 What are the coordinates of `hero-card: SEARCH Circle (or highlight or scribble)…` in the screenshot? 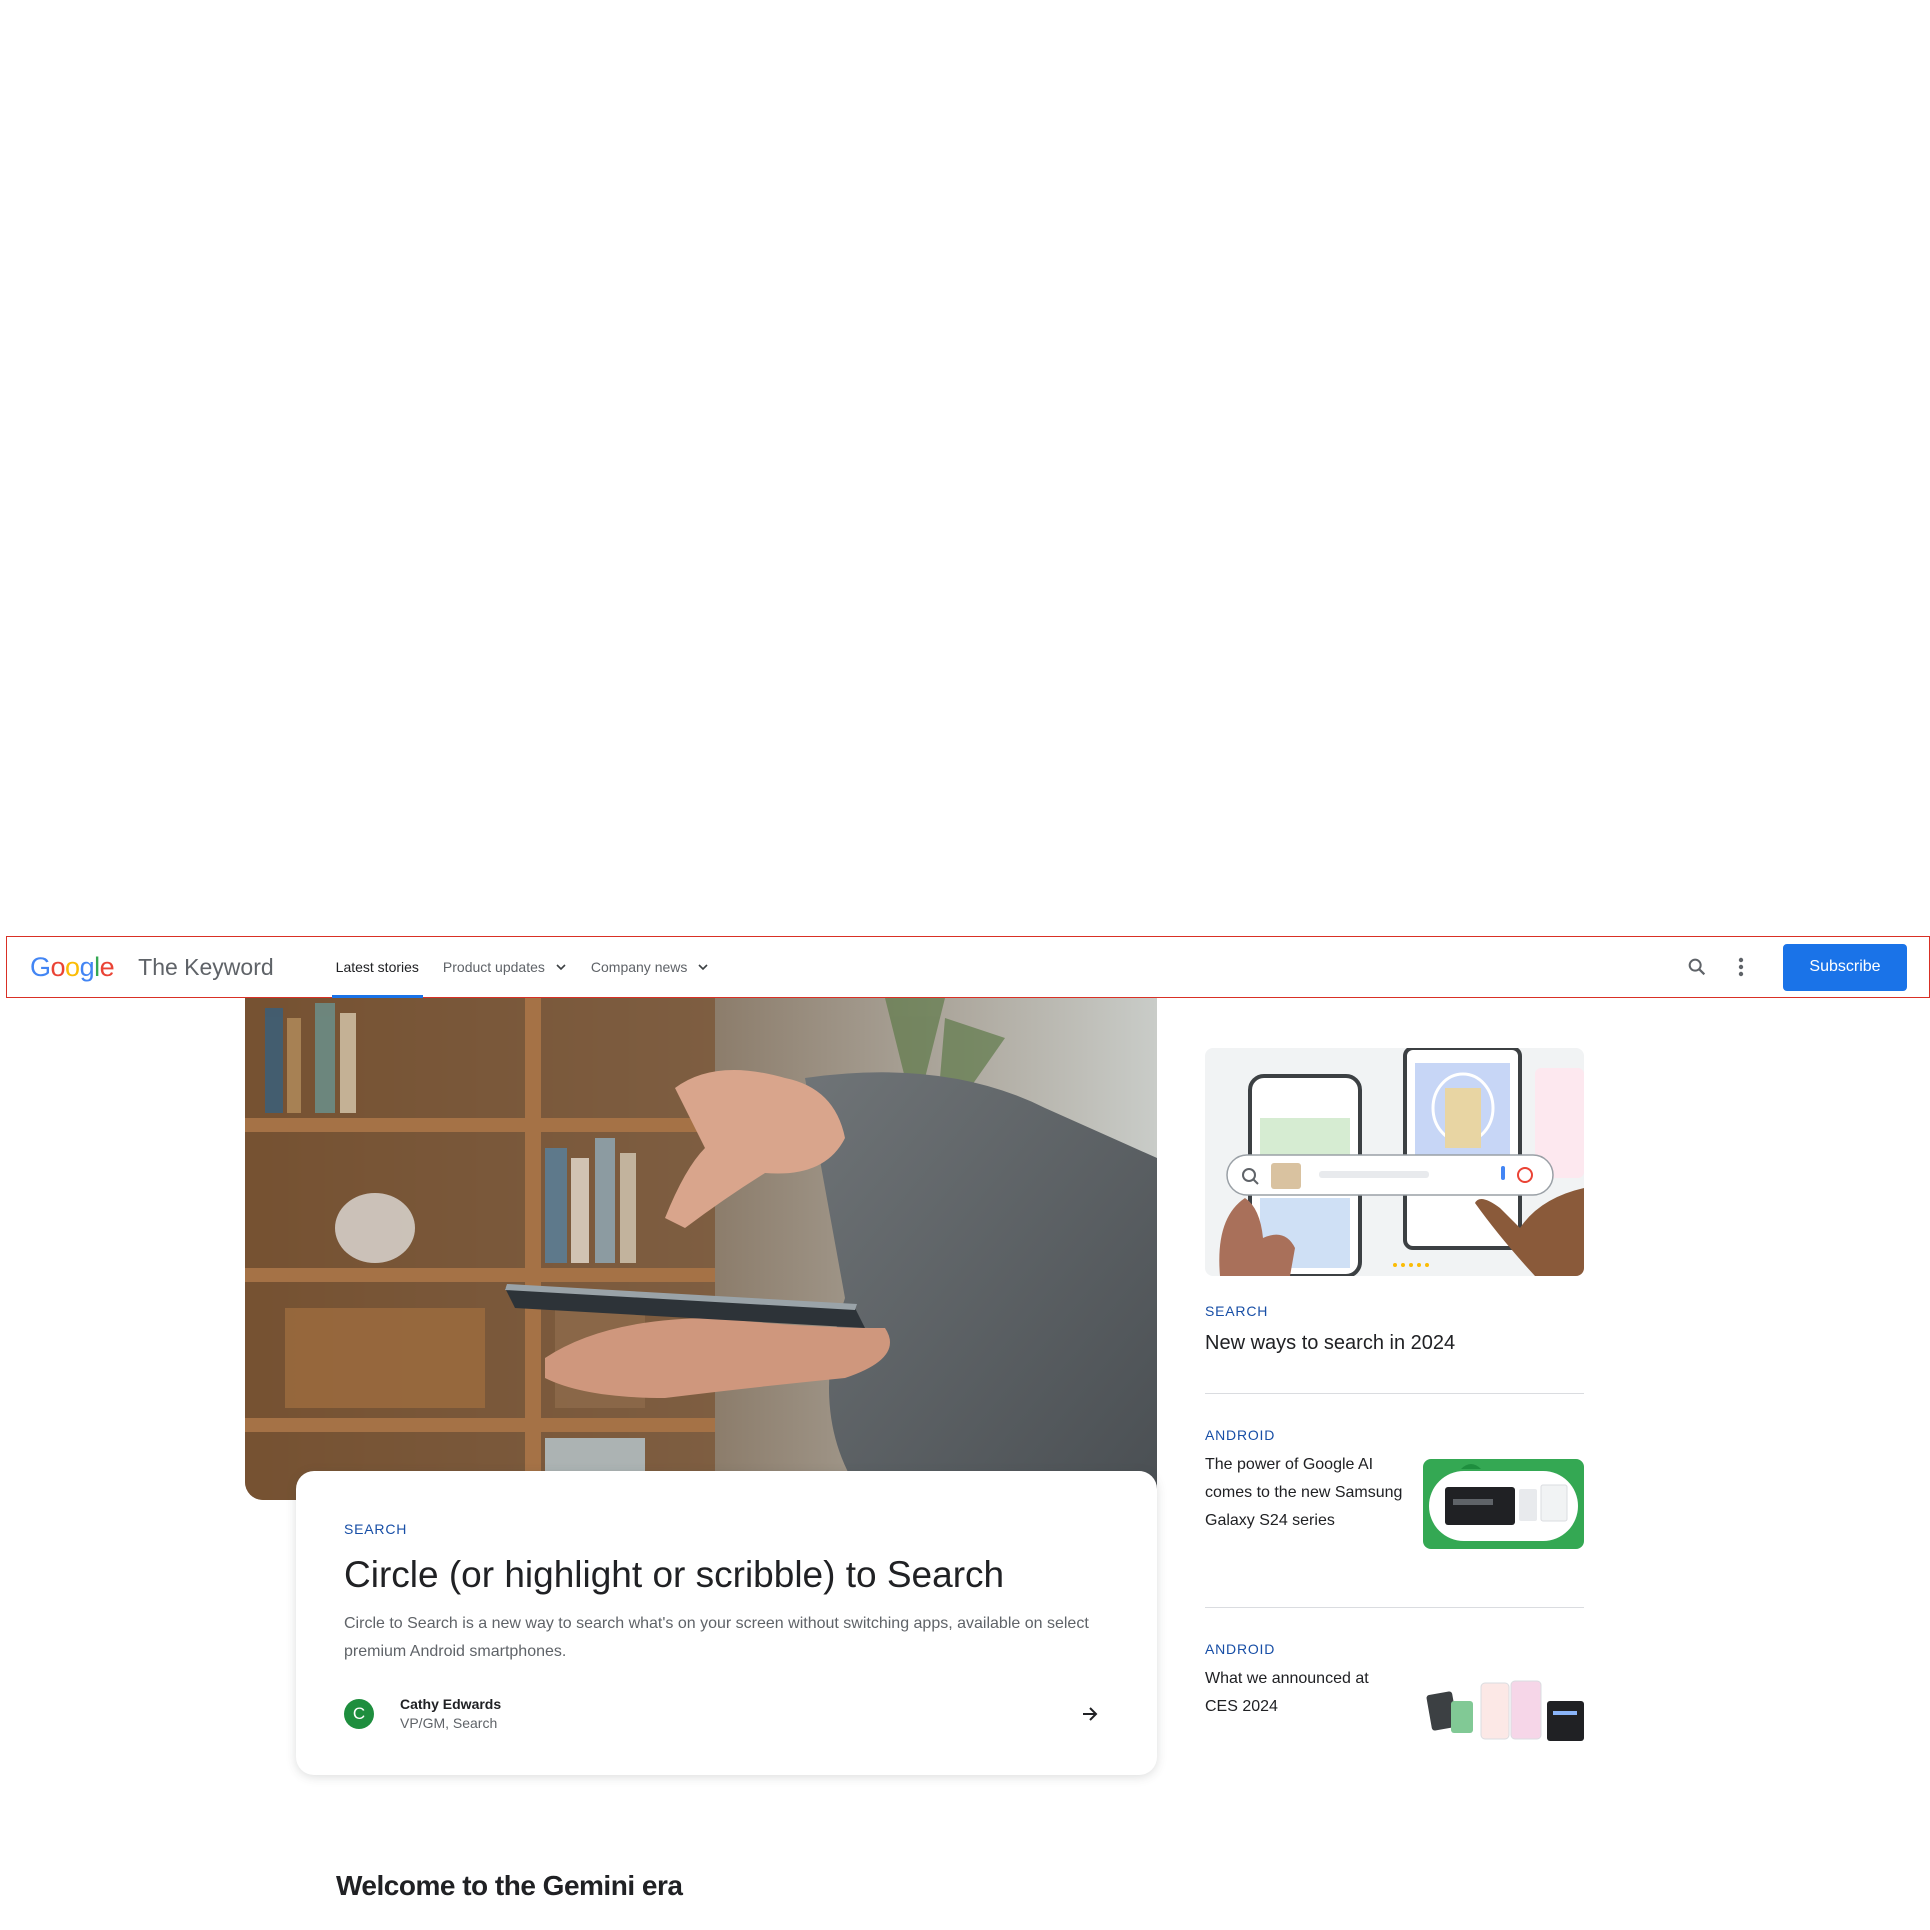 It's located at (726, 1623).